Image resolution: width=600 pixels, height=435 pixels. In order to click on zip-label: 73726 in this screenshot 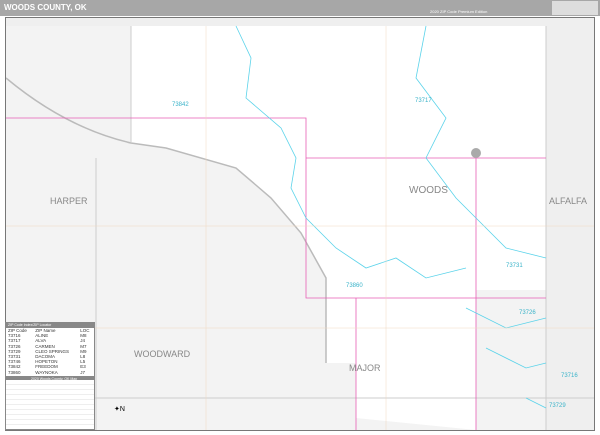, I will do `click(527, 313)`.